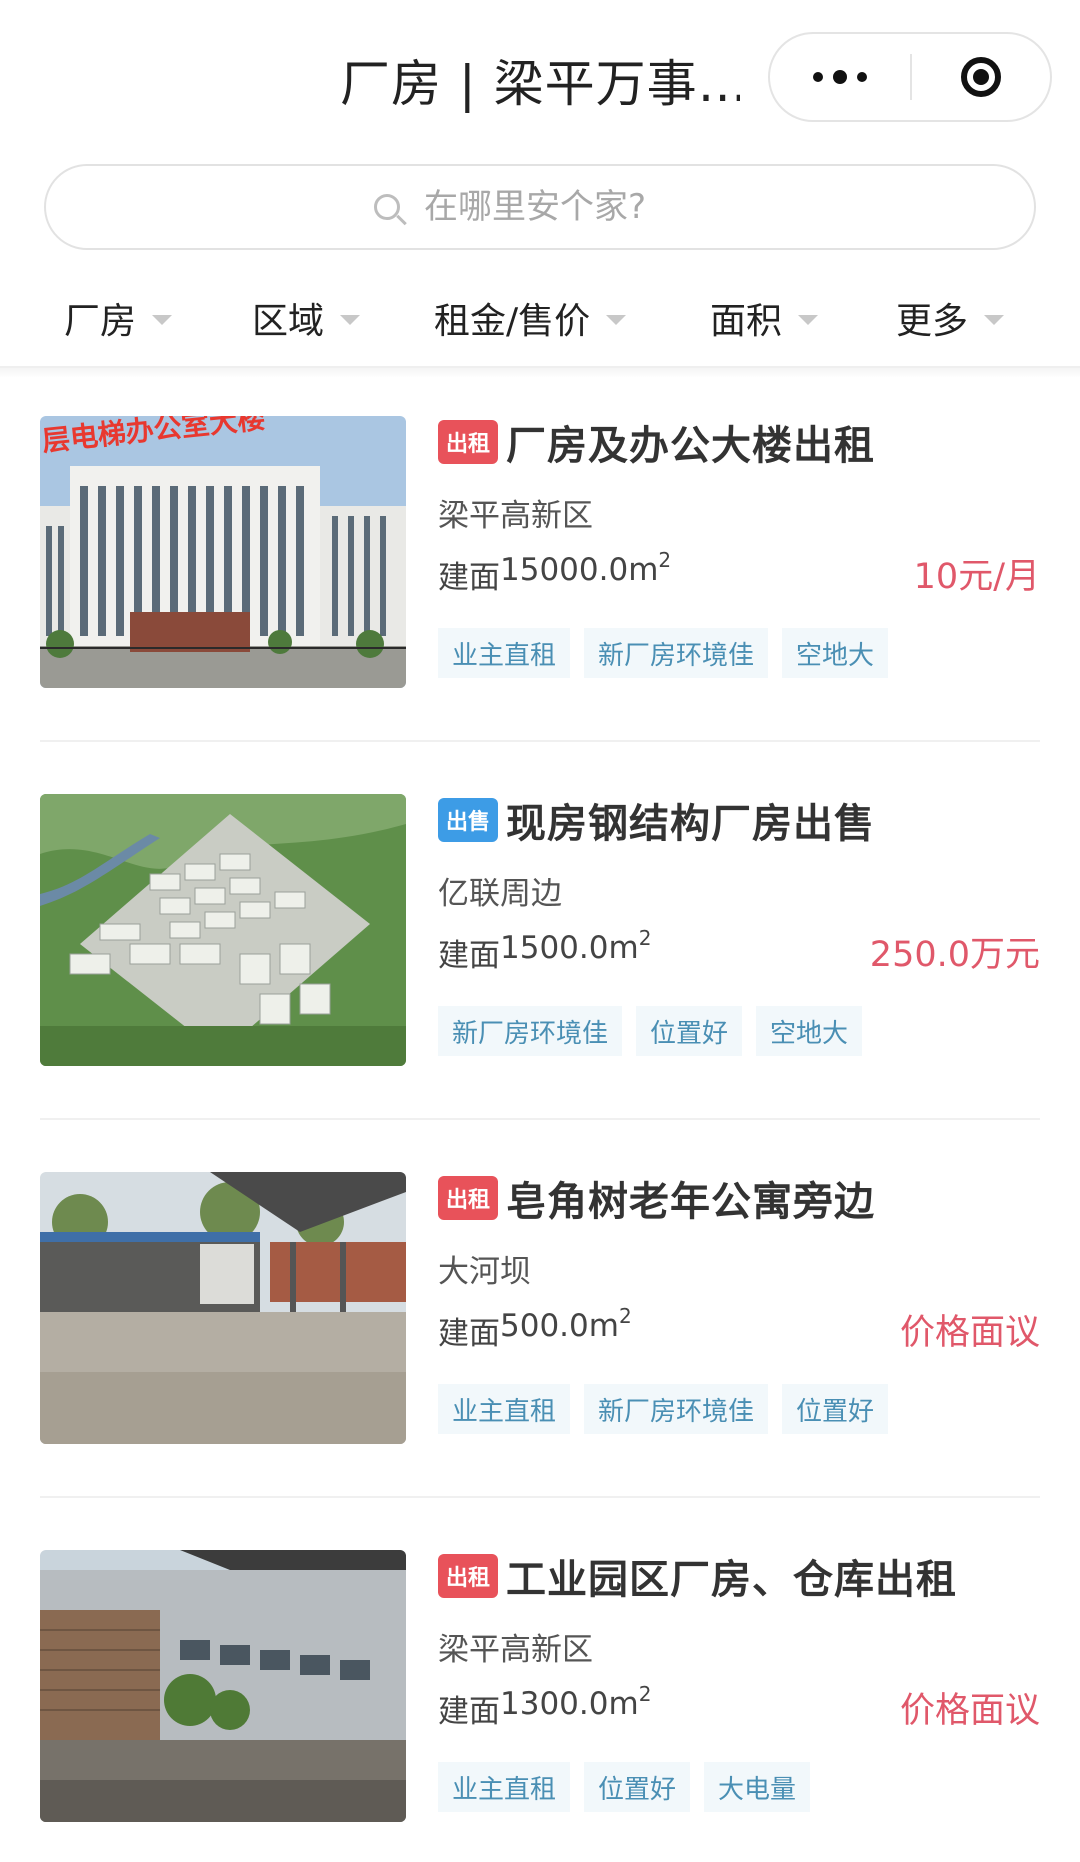  I want to click on listing-title: 厂房及办公大楼出租, so click(691, 446).